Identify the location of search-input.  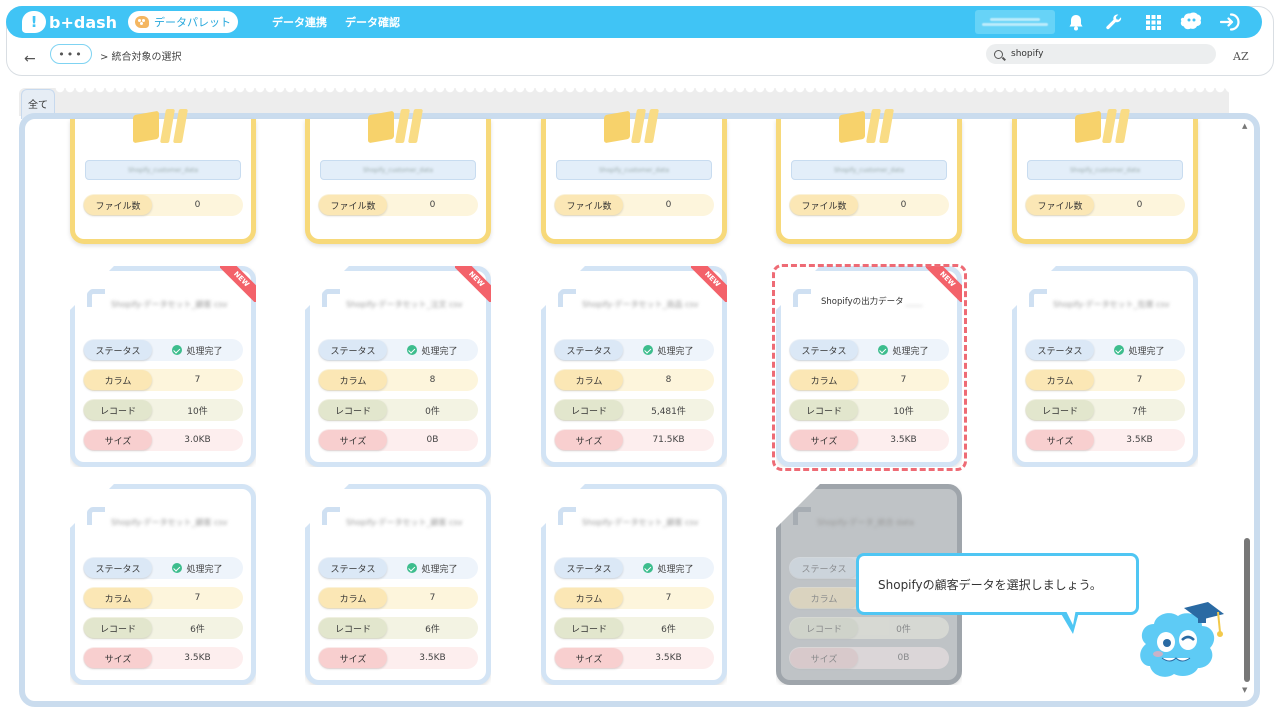
(1106, 54).